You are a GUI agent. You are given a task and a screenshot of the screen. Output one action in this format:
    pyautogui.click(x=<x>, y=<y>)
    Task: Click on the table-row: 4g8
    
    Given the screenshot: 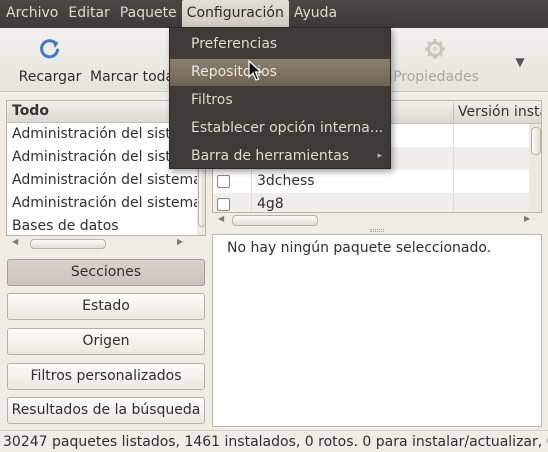 What is the action you would take?
    pyautogui.click(x=371, y=202)
    